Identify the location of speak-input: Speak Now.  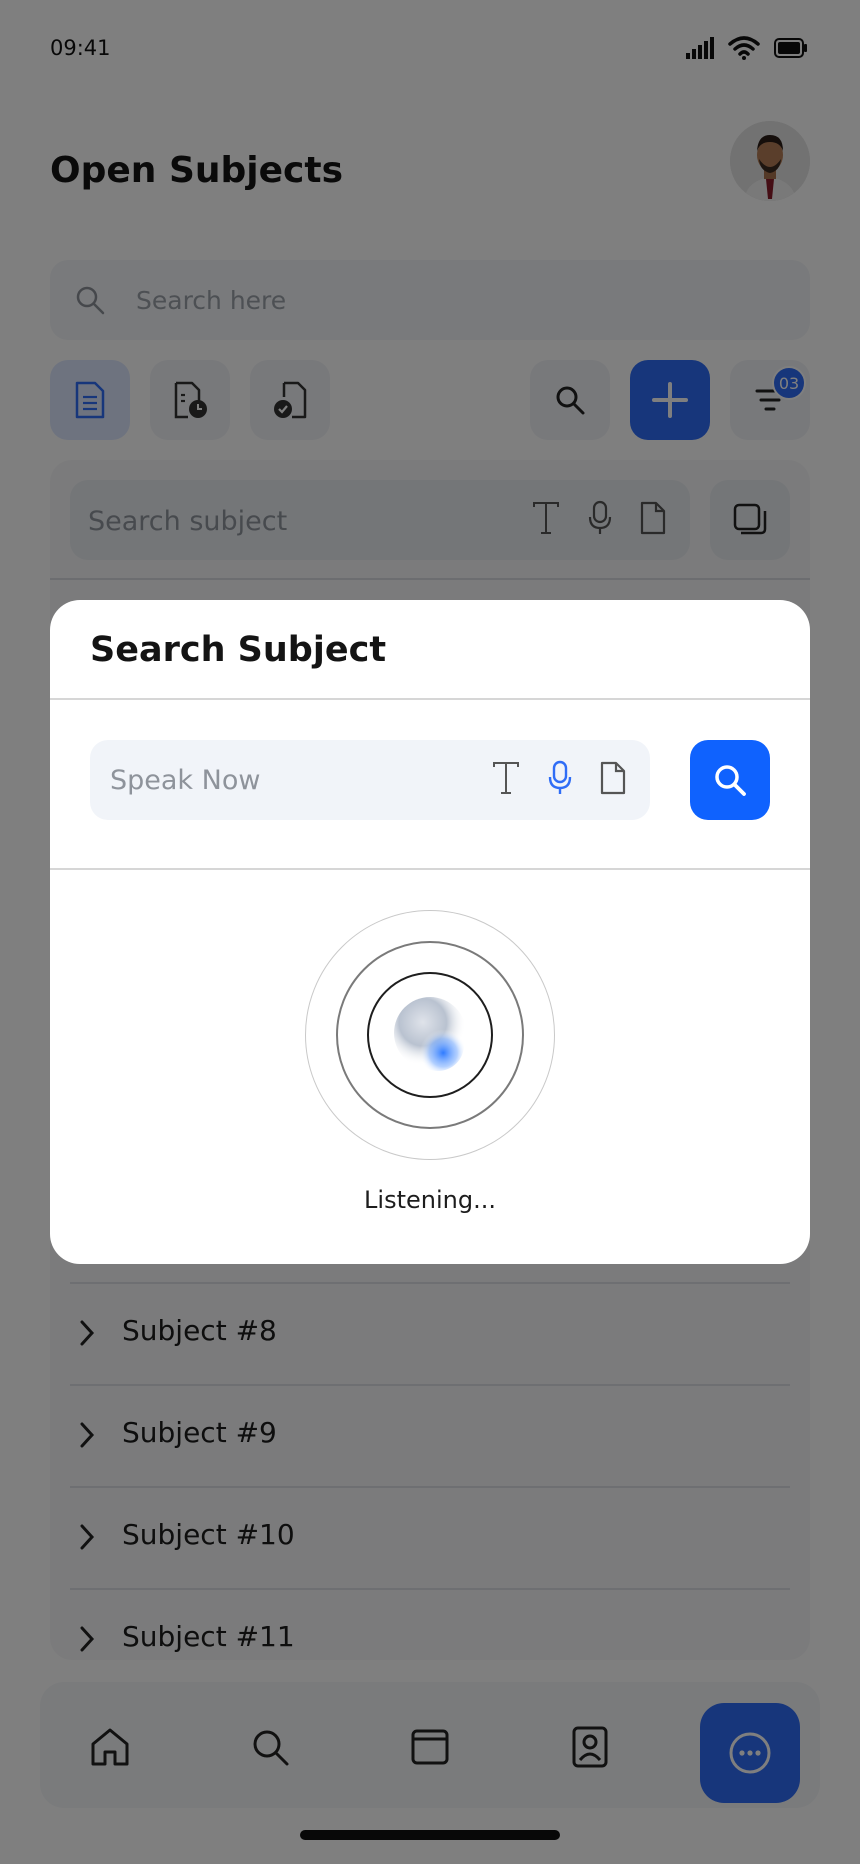
(370, 780).